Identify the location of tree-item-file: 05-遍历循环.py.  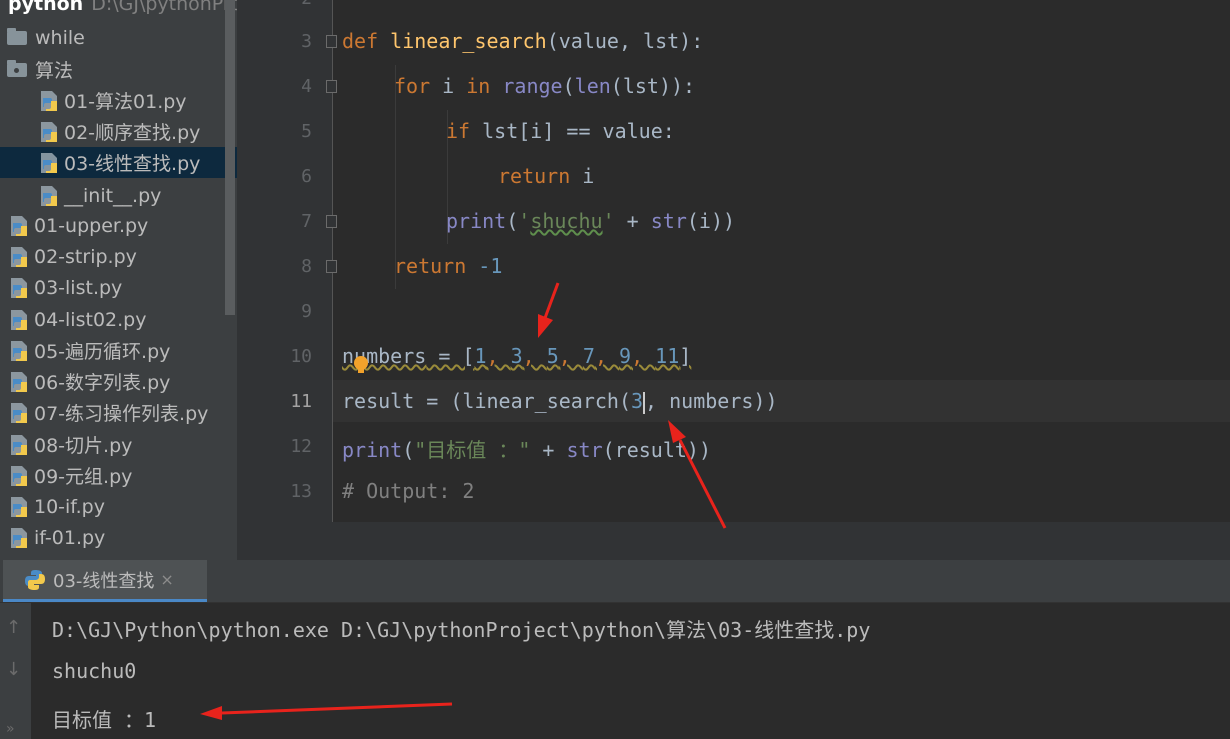
(88, 350).